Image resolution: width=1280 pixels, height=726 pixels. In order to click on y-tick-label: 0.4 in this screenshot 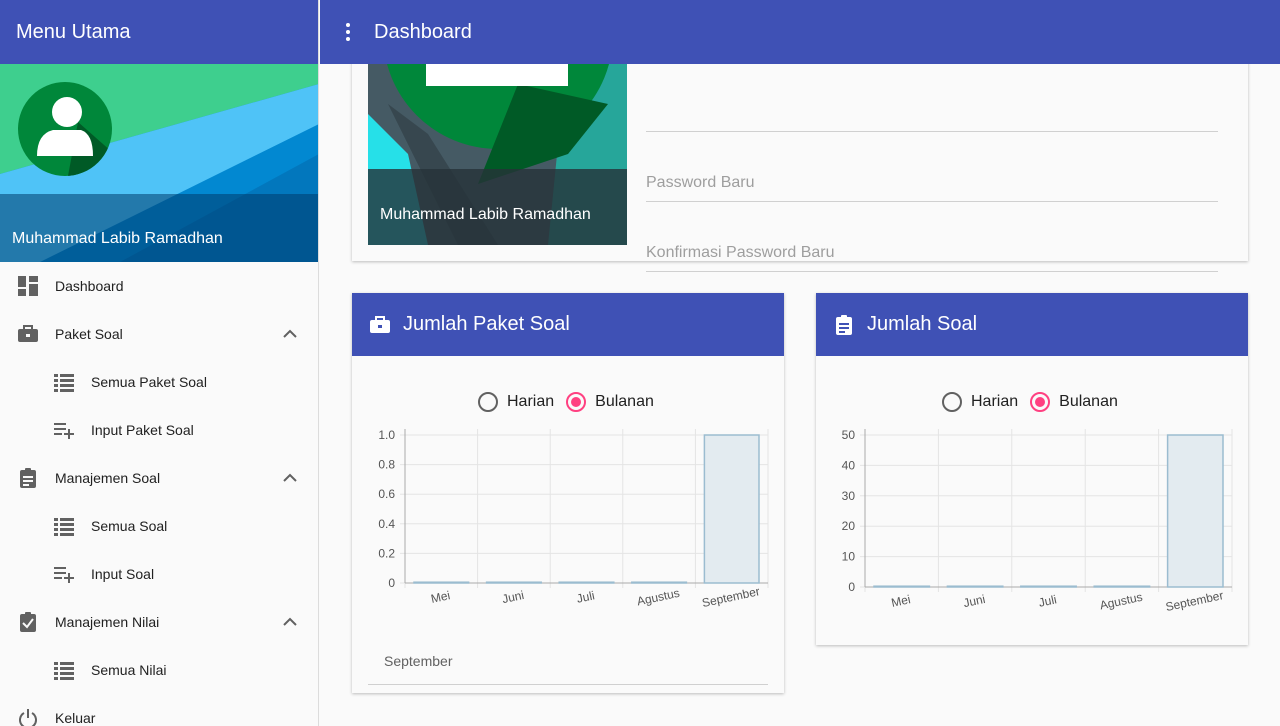, I will do `click(386, 524)`.